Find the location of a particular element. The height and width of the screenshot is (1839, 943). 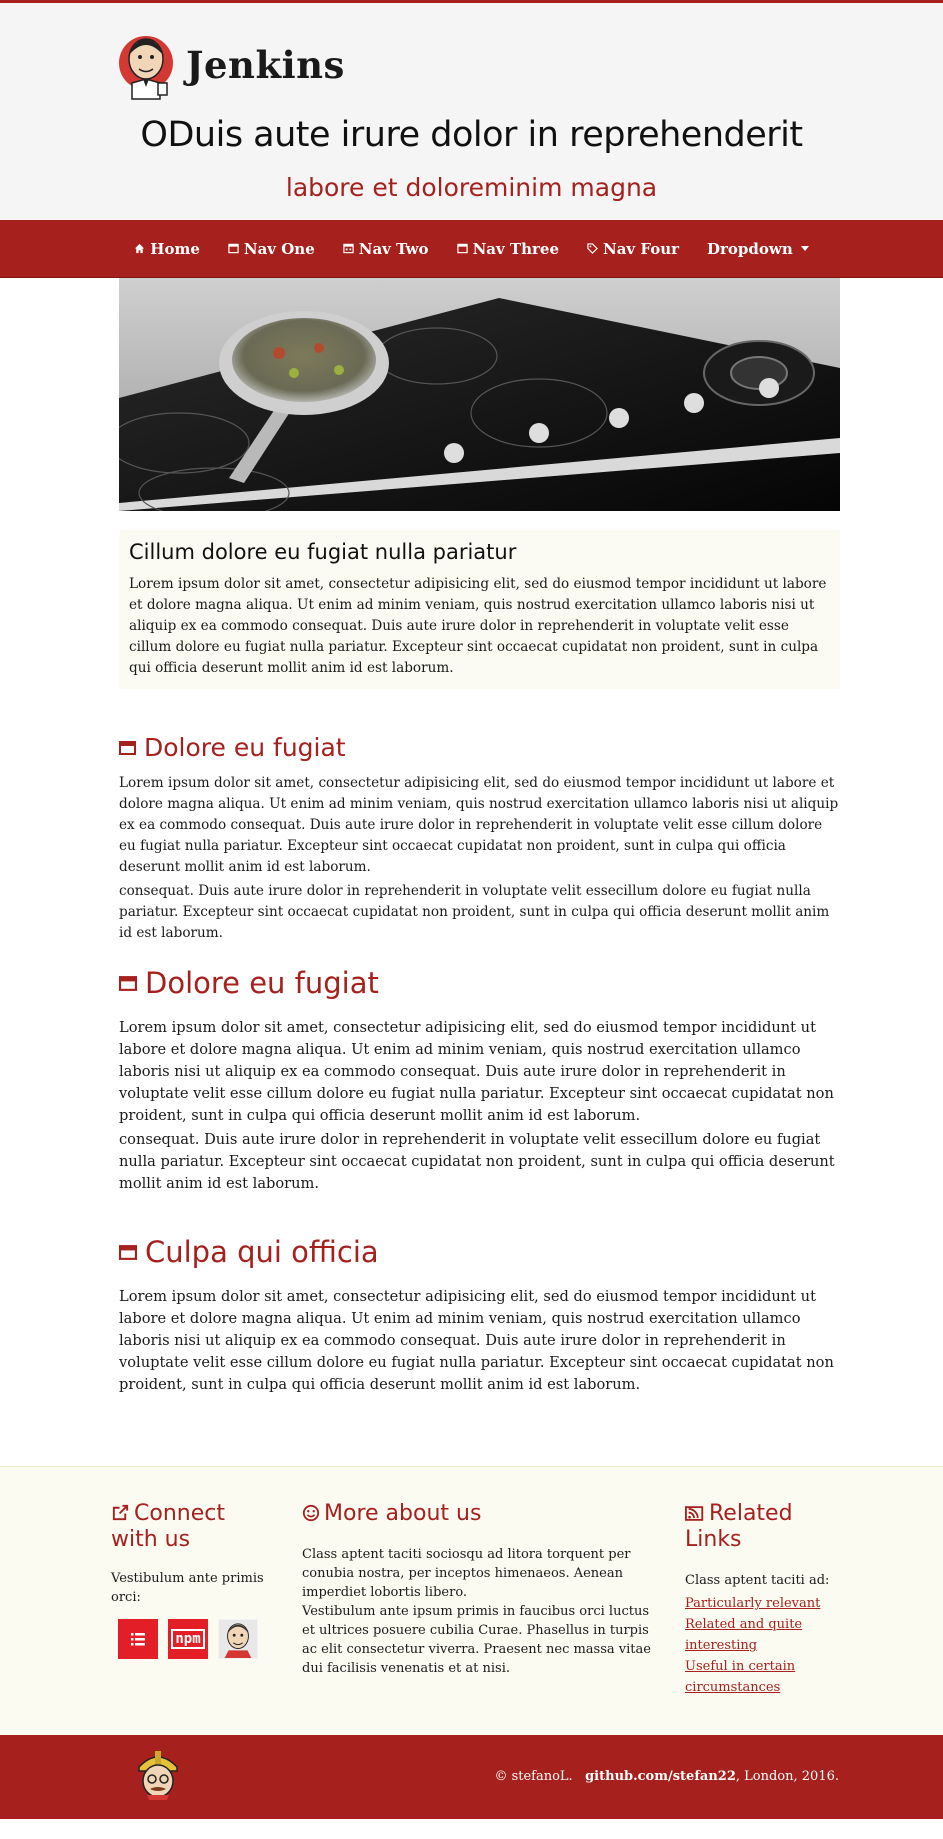

logo: Jenkins is located at coordinates (231, 65).